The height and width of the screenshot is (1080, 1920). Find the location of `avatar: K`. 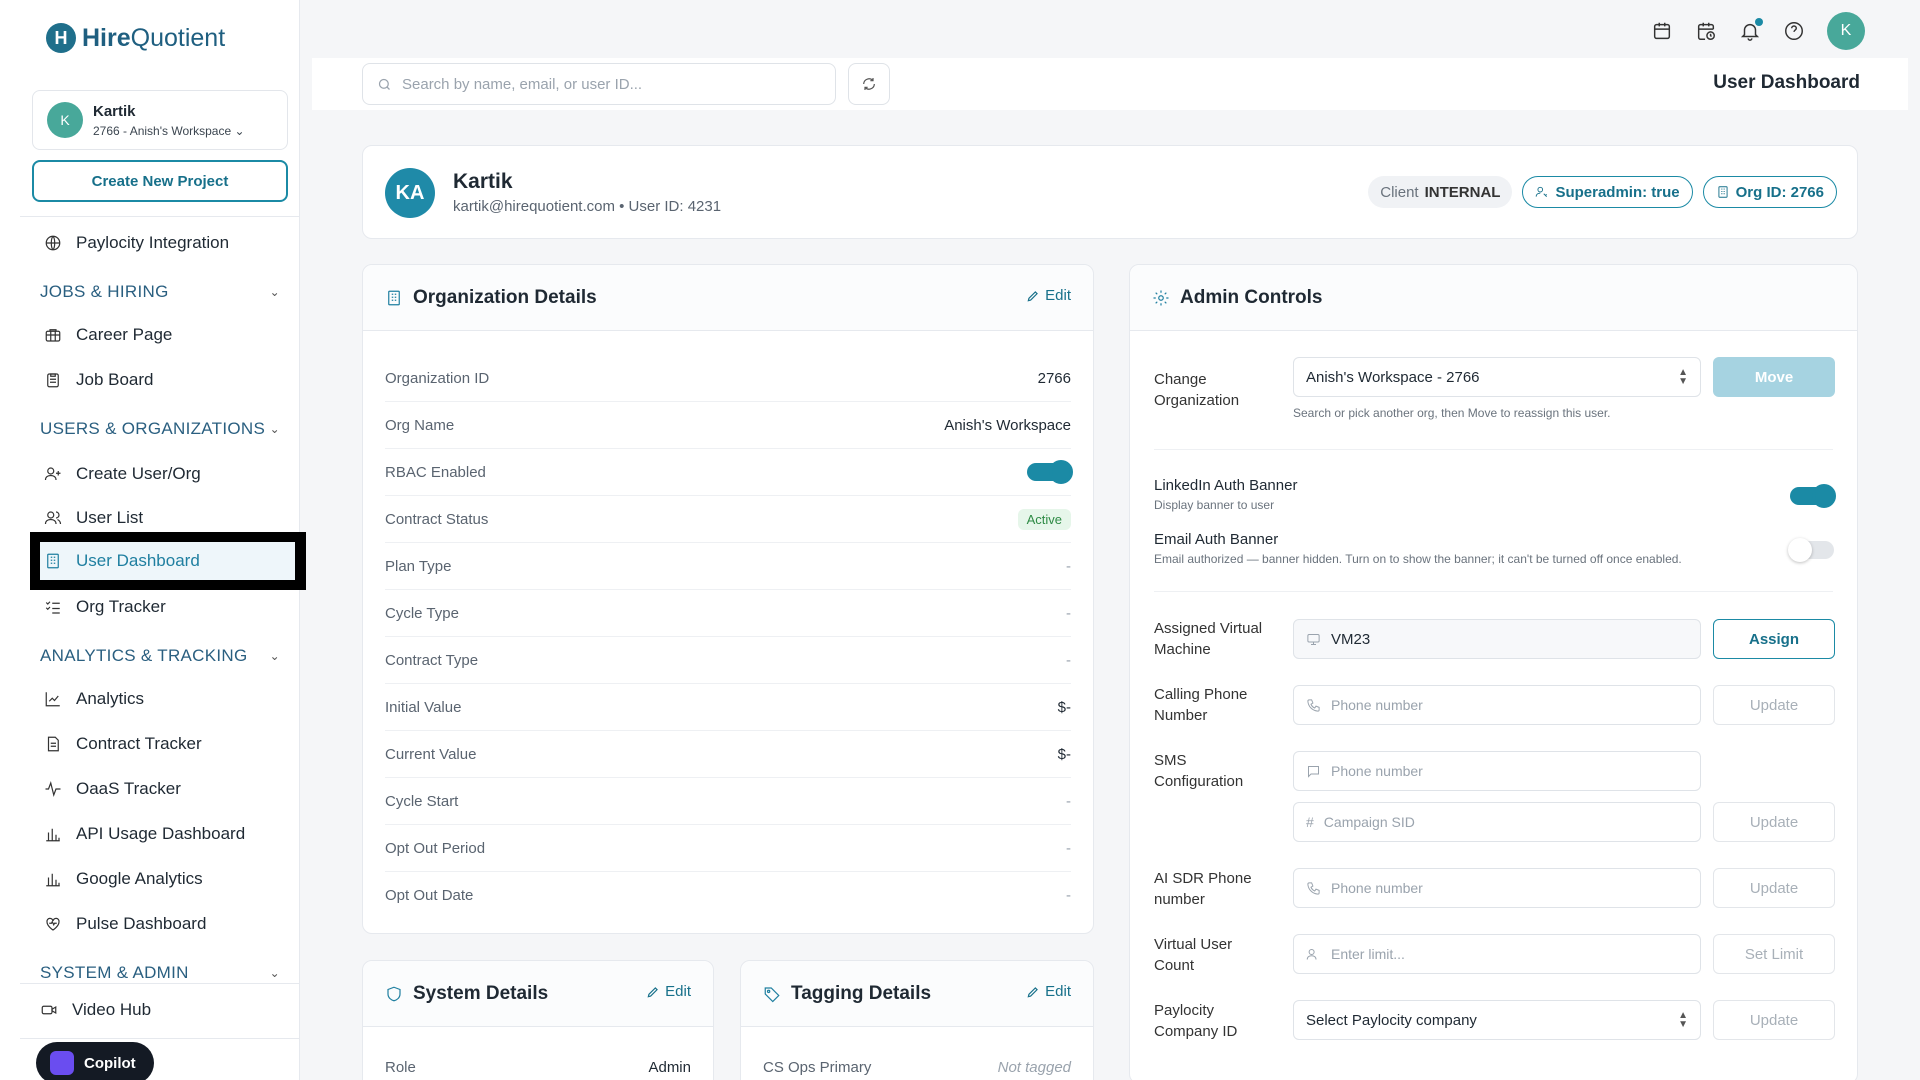

avatar: K is located at coordinates (65, 120).